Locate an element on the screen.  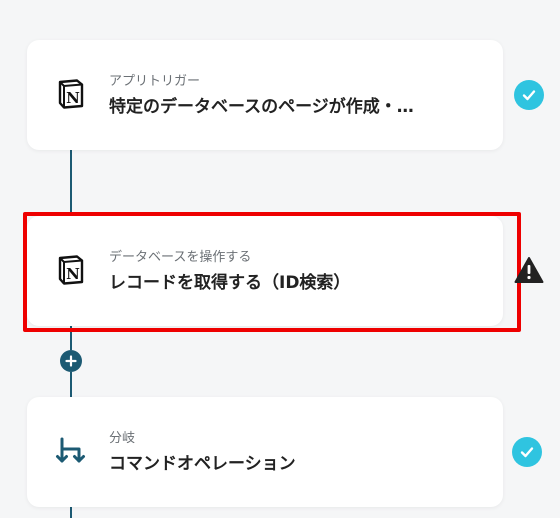
step-sublabel: アプリトリガー is located at coordinates (155, 81).